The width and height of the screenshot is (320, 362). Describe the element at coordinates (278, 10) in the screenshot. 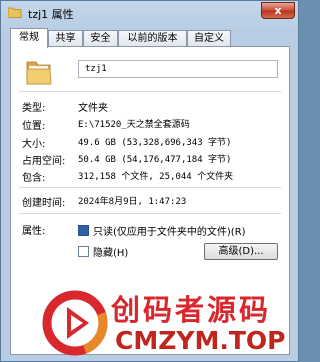

I see `close-button: x` at that location.